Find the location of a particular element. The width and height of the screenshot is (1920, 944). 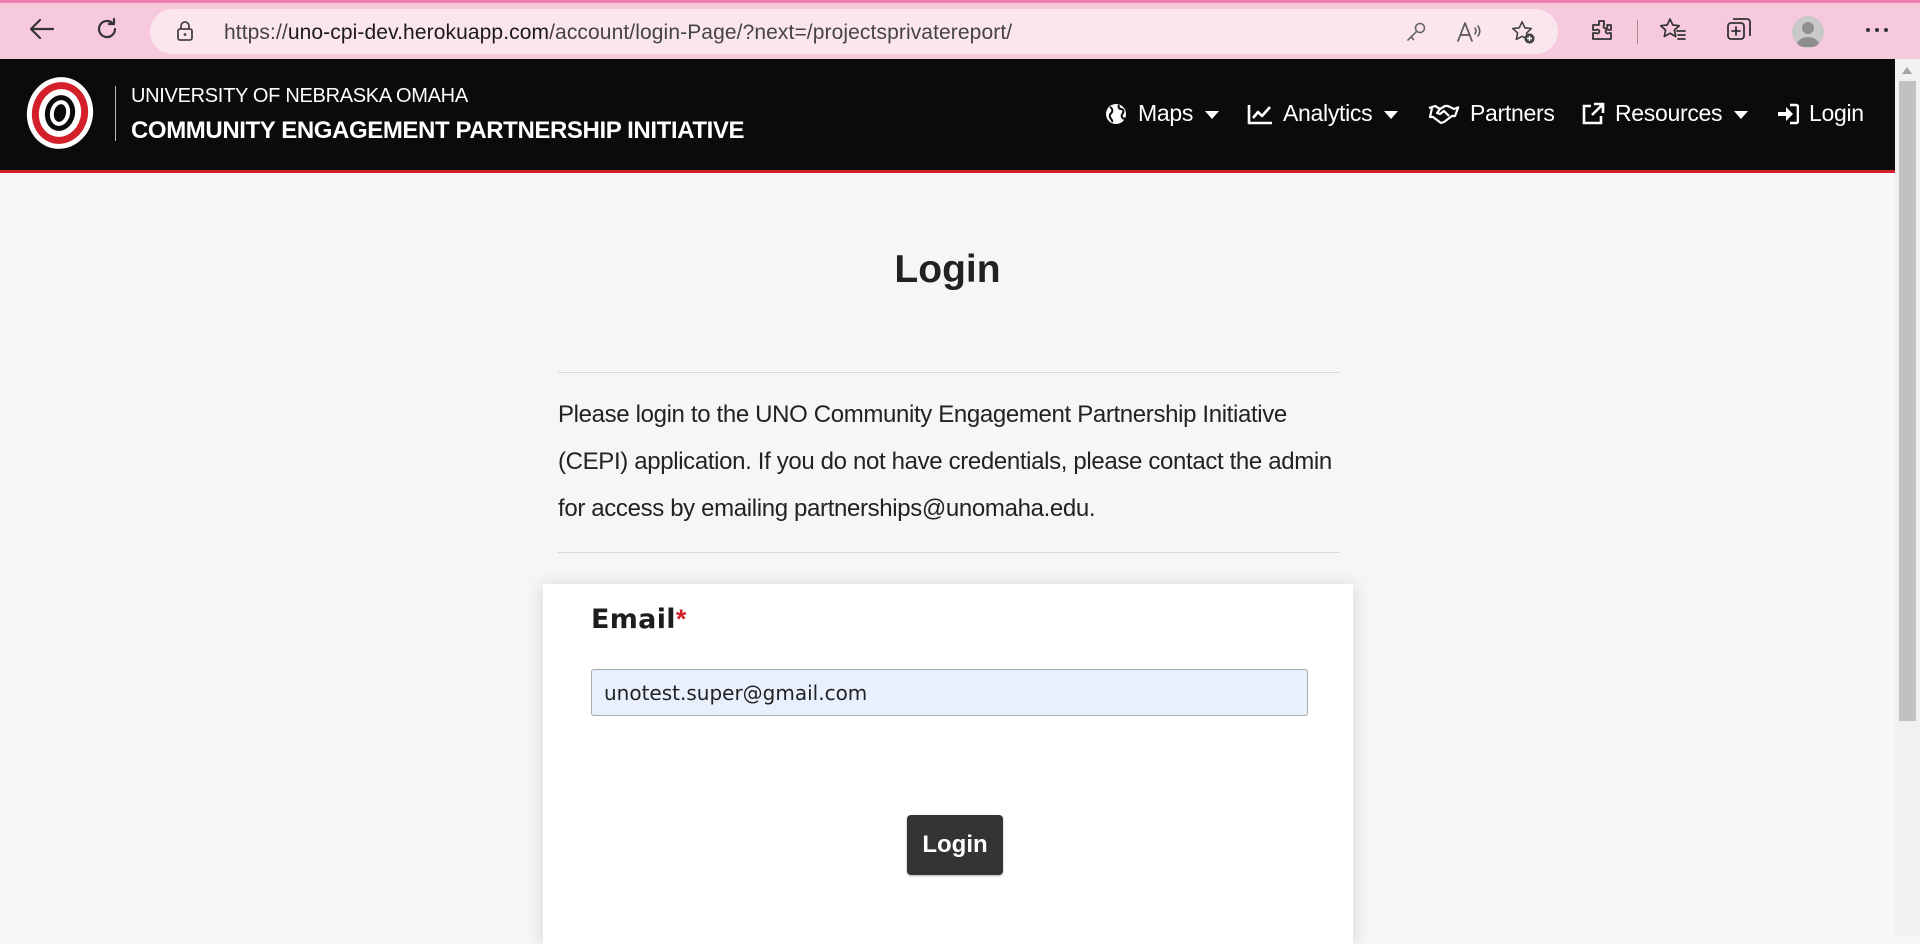

collections-icon is located at coordinates (1739, 30).